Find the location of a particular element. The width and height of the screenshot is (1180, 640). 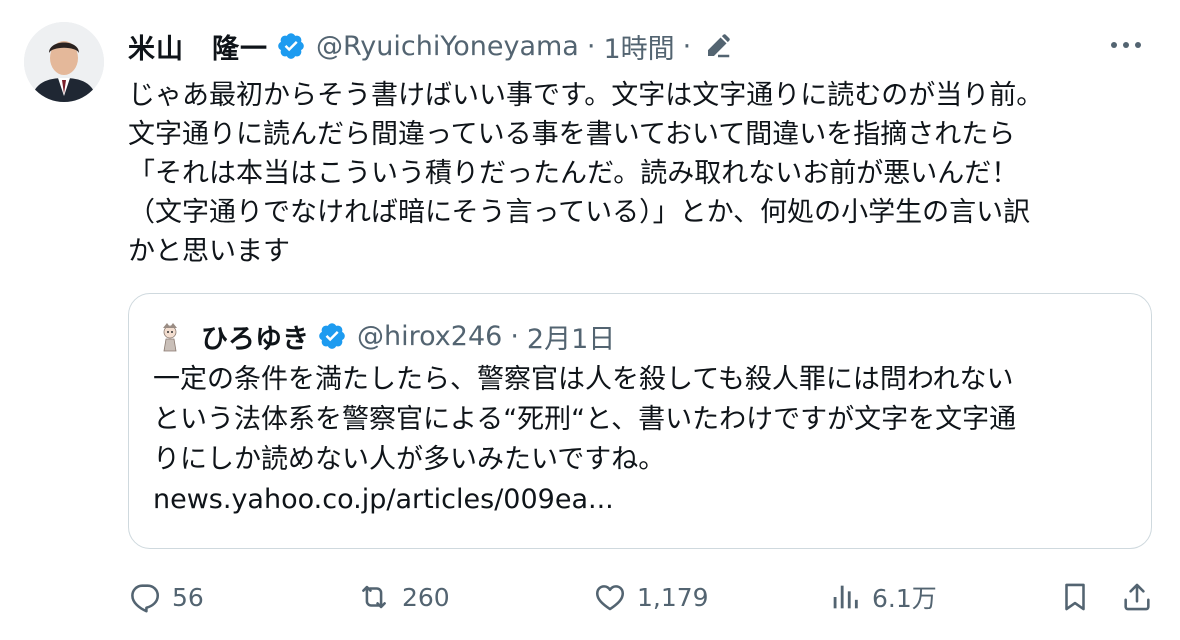

quoted-author-handle: @hirox246 is located at coordinates (429, 336).